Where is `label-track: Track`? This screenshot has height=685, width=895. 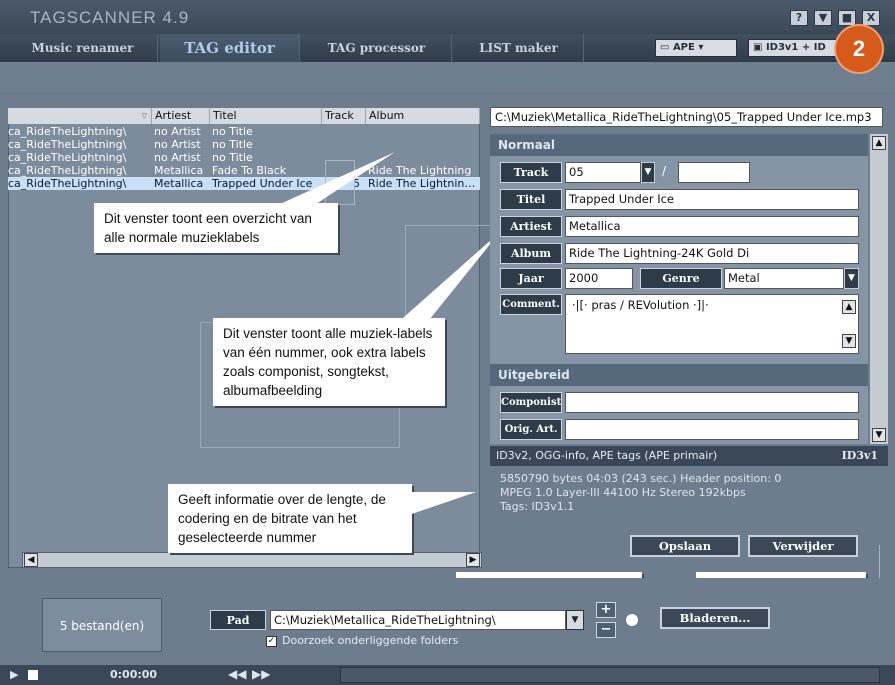 label-track: Track is located at coordinates (531, 172).